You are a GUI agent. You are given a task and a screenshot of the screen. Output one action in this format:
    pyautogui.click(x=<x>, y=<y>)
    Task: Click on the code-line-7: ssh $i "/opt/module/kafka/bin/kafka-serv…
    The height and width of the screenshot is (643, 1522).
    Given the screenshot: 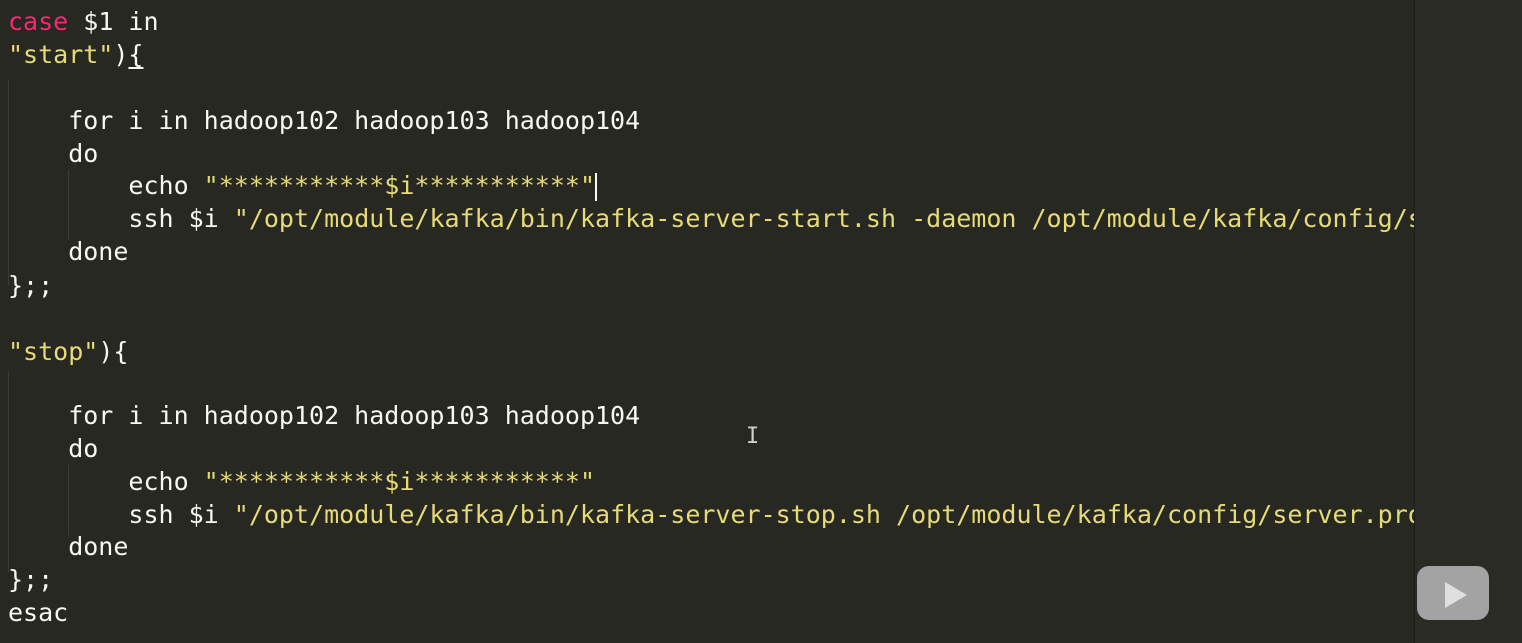 What is the action you would take?
    pyautogui.click(x=711, y=219)
    